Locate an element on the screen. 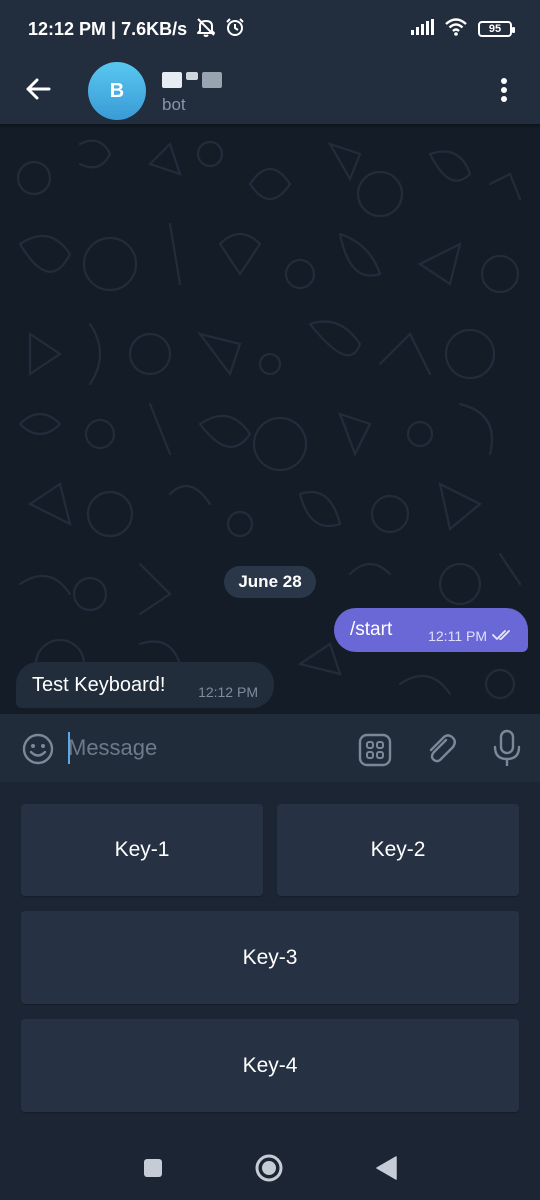 This screenshot has height=1200, width=540. voice-record-button is located at coordinates (507, 748).